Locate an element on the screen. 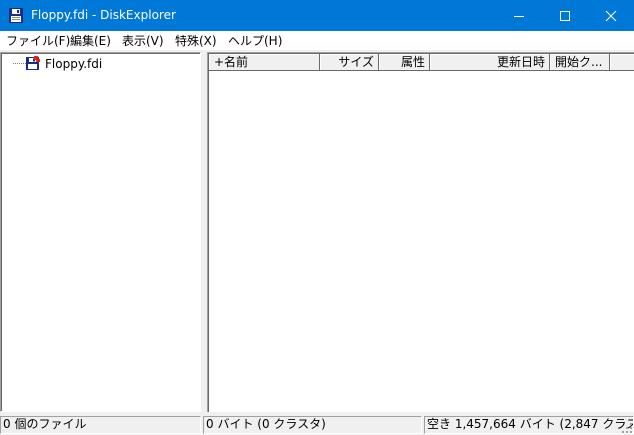  title-bar: Floppy.fdi - DiskExplorer is located at coordinates (317, 15).